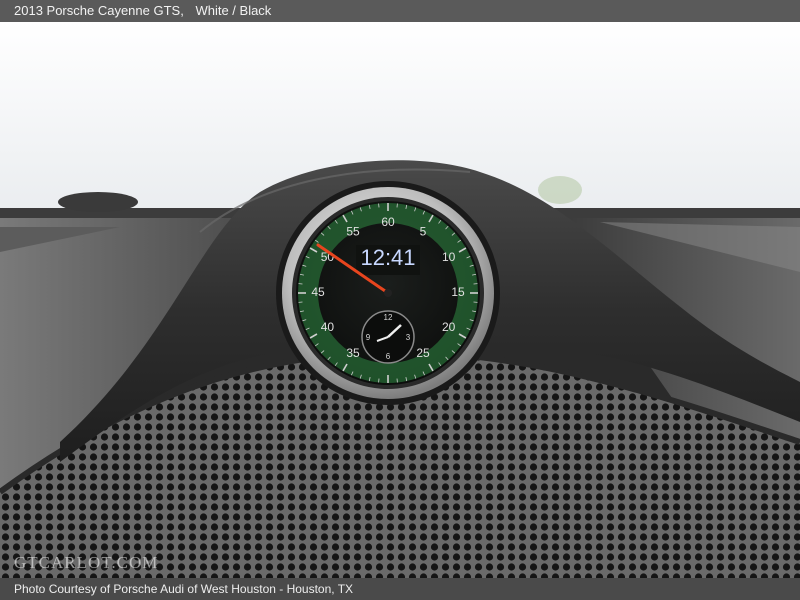  What do you see at coordinates (458, 292) in the screenshot?
I see `scale-label: 15` at bounding box center [458, 292].